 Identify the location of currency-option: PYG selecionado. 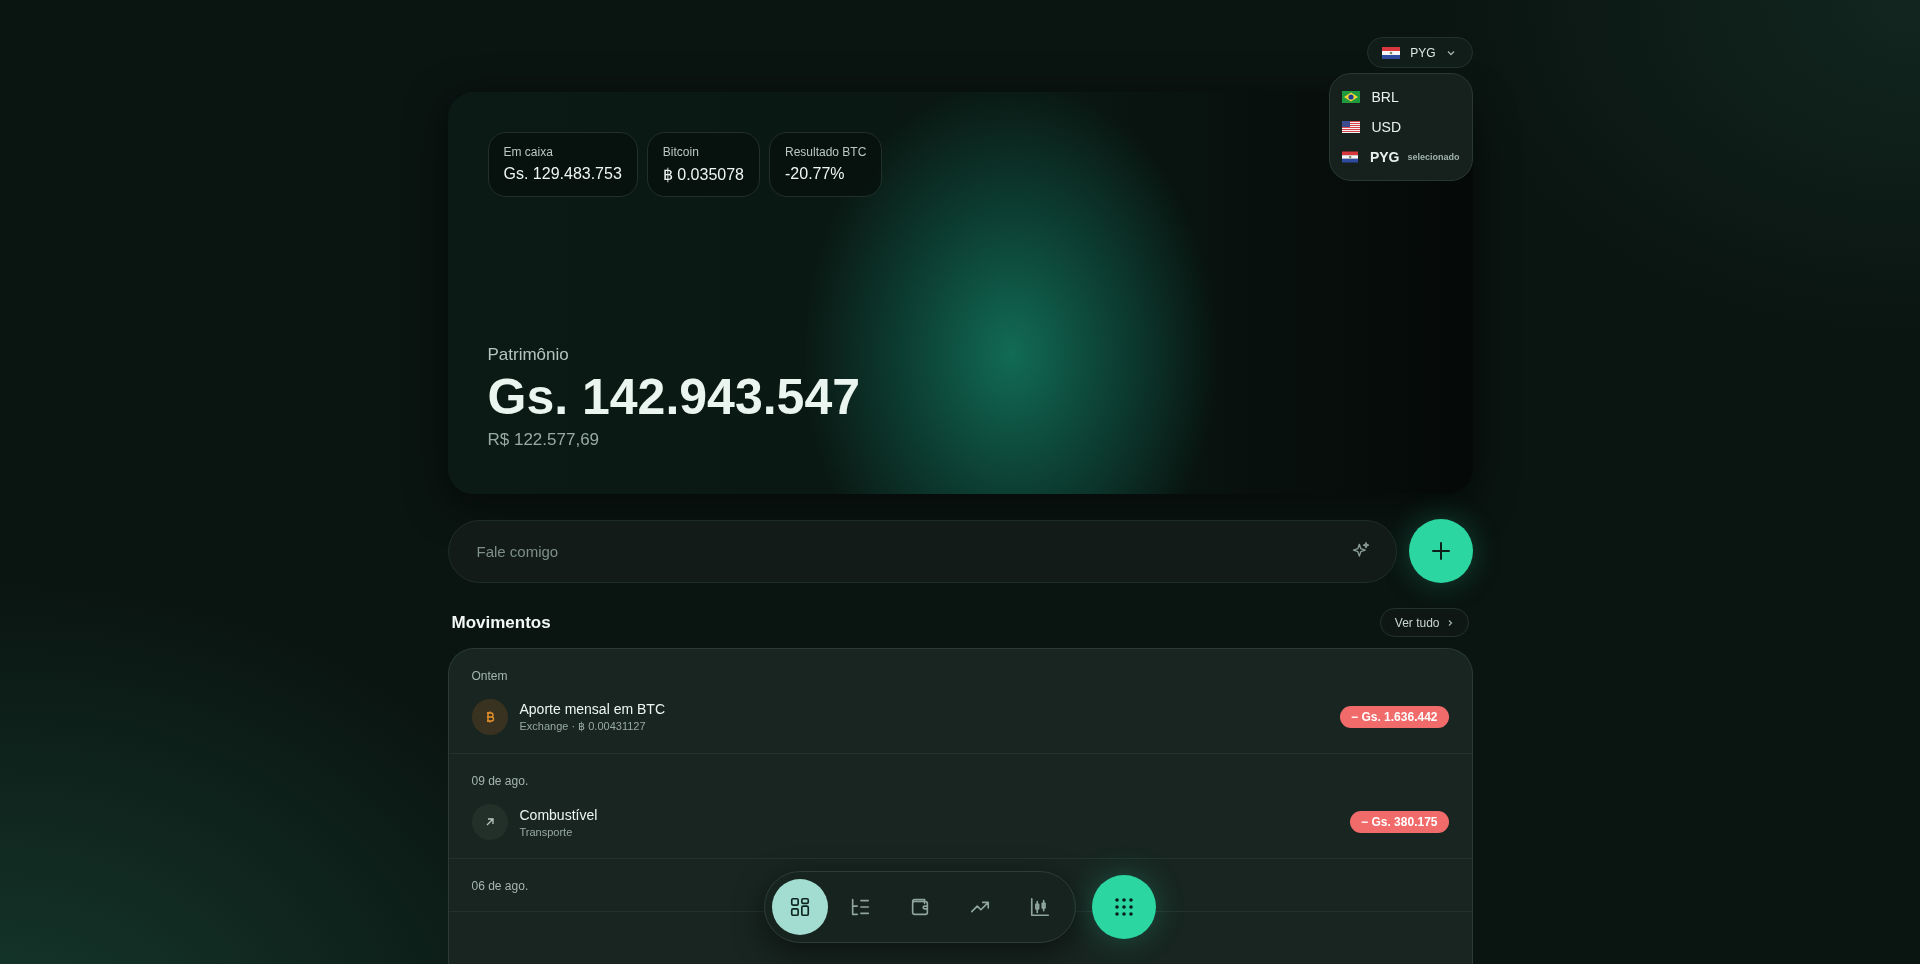
(1400, 157).